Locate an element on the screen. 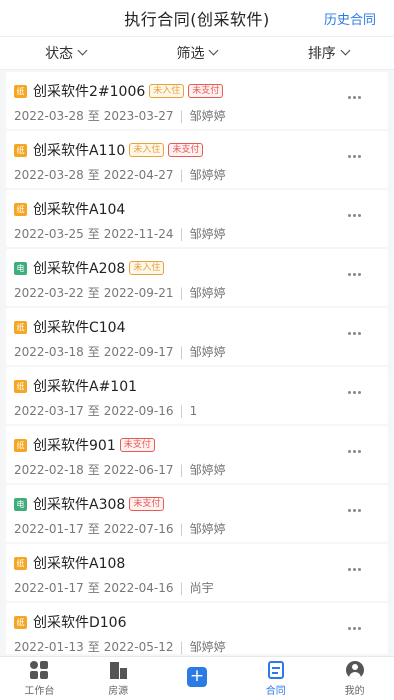 The image size is (394, 700). end-date: 2022-09-17 is located at coordinates (138, 351).